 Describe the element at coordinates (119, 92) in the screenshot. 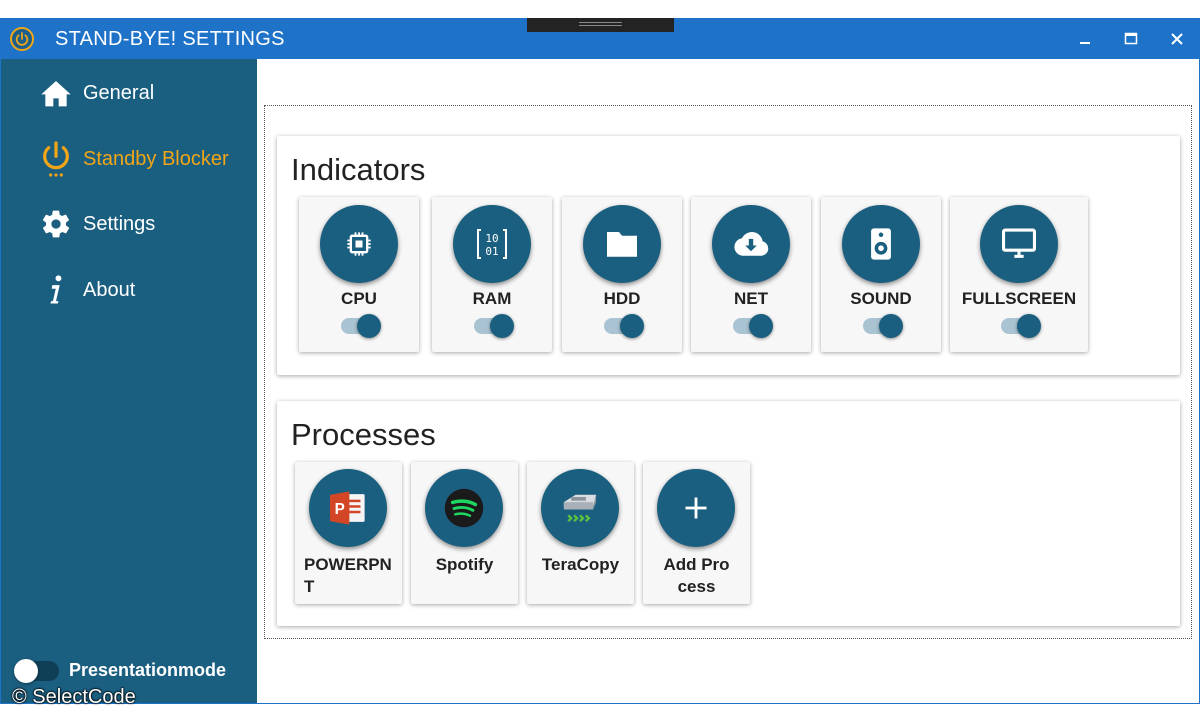

I see `sidebar-item-label: General` at that location.